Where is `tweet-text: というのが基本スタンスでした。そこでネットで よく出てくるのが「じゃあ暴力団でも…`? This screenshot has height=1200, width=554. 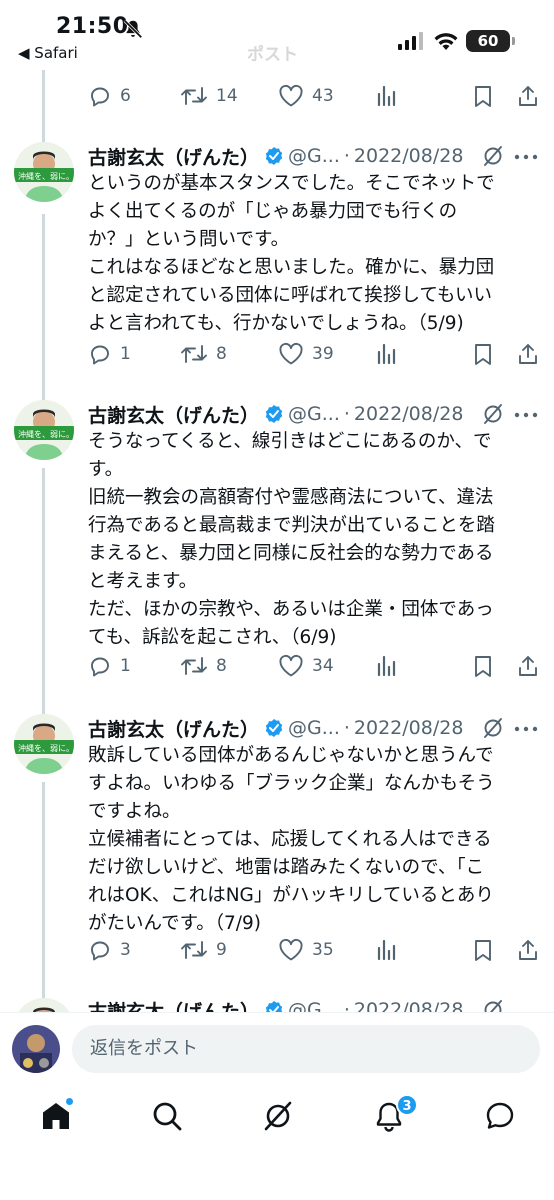 tweet-text: というのが基本スタンスでした。そこでネットで よく出てくるのが「じゃあ暴力団でも… is located at coordinates (314, 254).